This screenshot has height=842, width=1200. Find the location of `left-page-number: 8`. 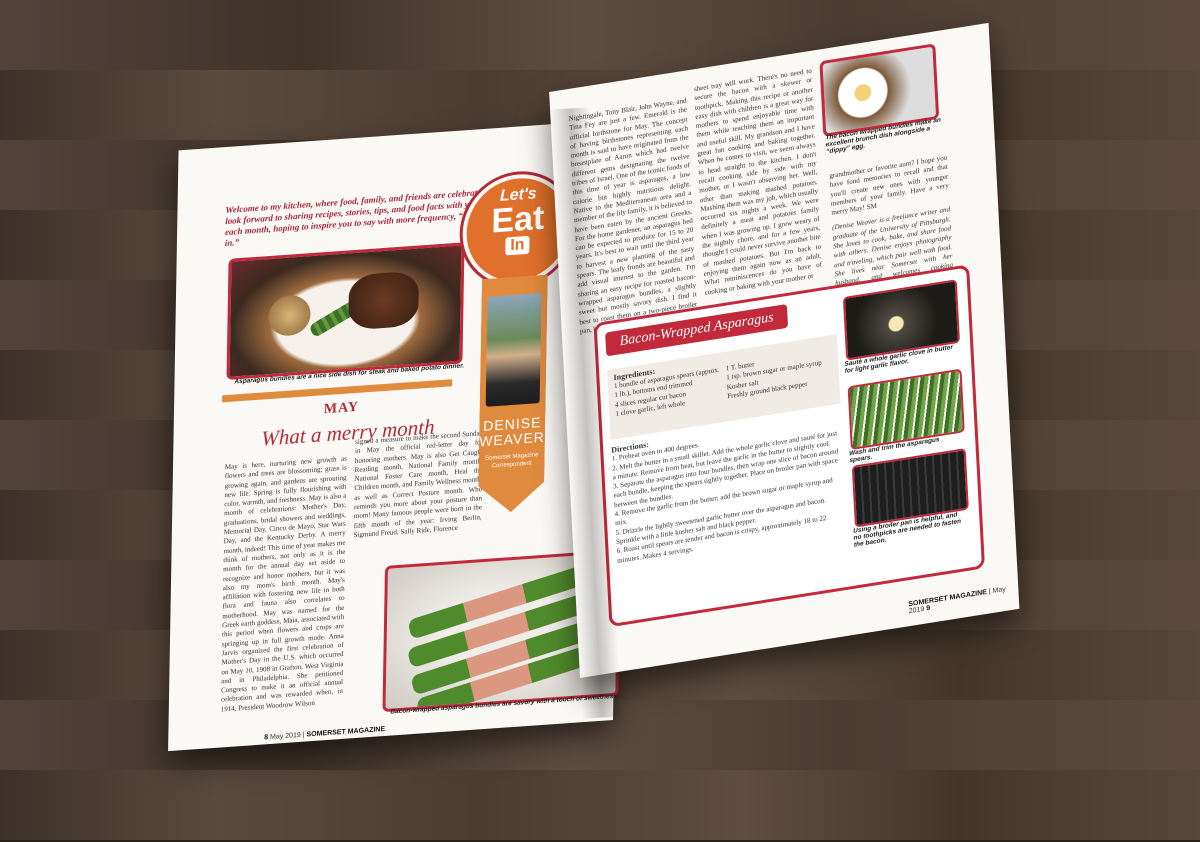

left-page-number: 8 is located at coordinates (266, 738).